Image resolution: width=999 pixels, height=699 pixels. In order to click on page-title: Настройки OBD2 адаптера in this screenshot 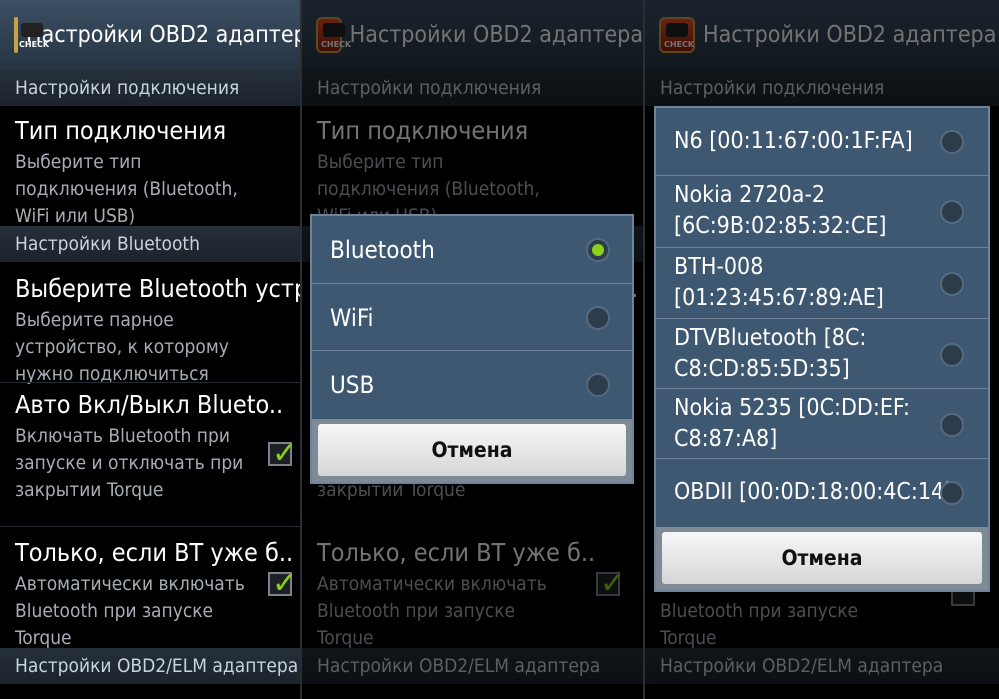, I will do `click(163, 35)`.